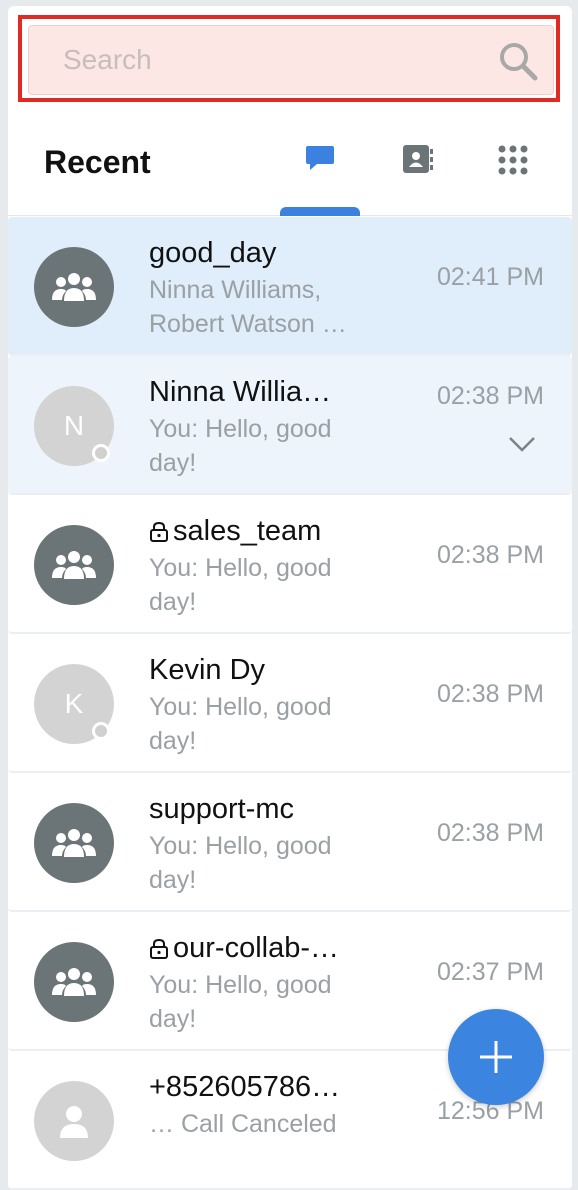  I want to click on new-conversation-button, so click(496, 1057).